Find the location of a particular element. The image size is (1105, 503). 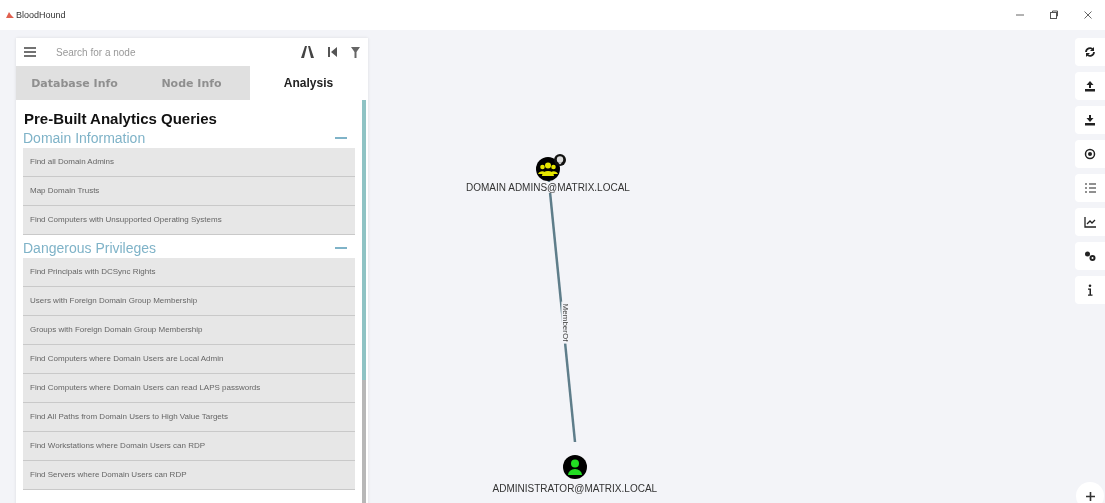

query-item: Map Domain Trusts is located at coordinates (189, 191).